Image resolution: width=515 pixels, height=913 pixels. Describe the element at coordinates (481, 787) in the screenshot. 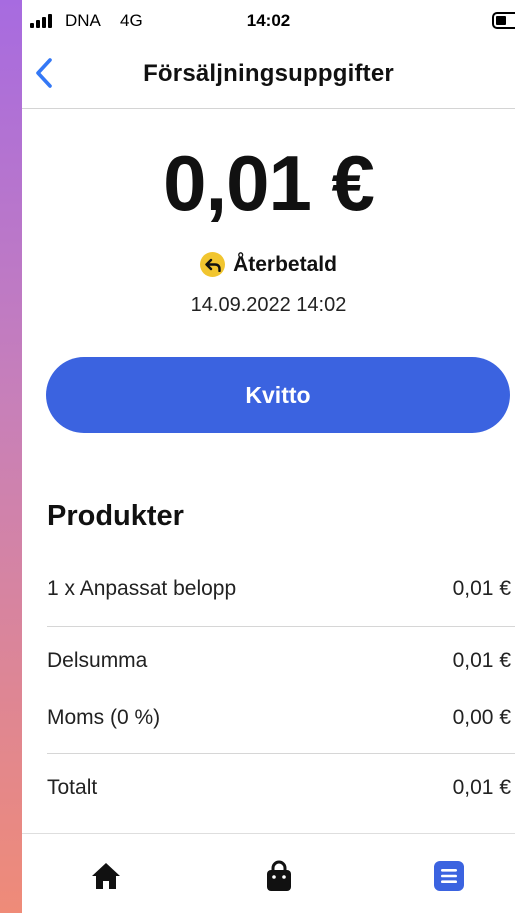

I see `total-value: 0,01 €` at that location.